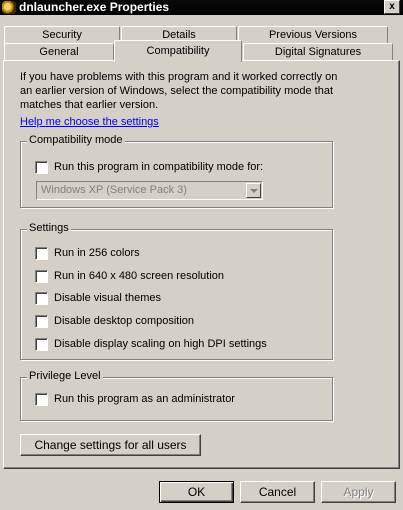 Image resolution: width=403 pixels, height=510 pixels. I want to click on compatibility-mode-checkbox, so click(41, 167).